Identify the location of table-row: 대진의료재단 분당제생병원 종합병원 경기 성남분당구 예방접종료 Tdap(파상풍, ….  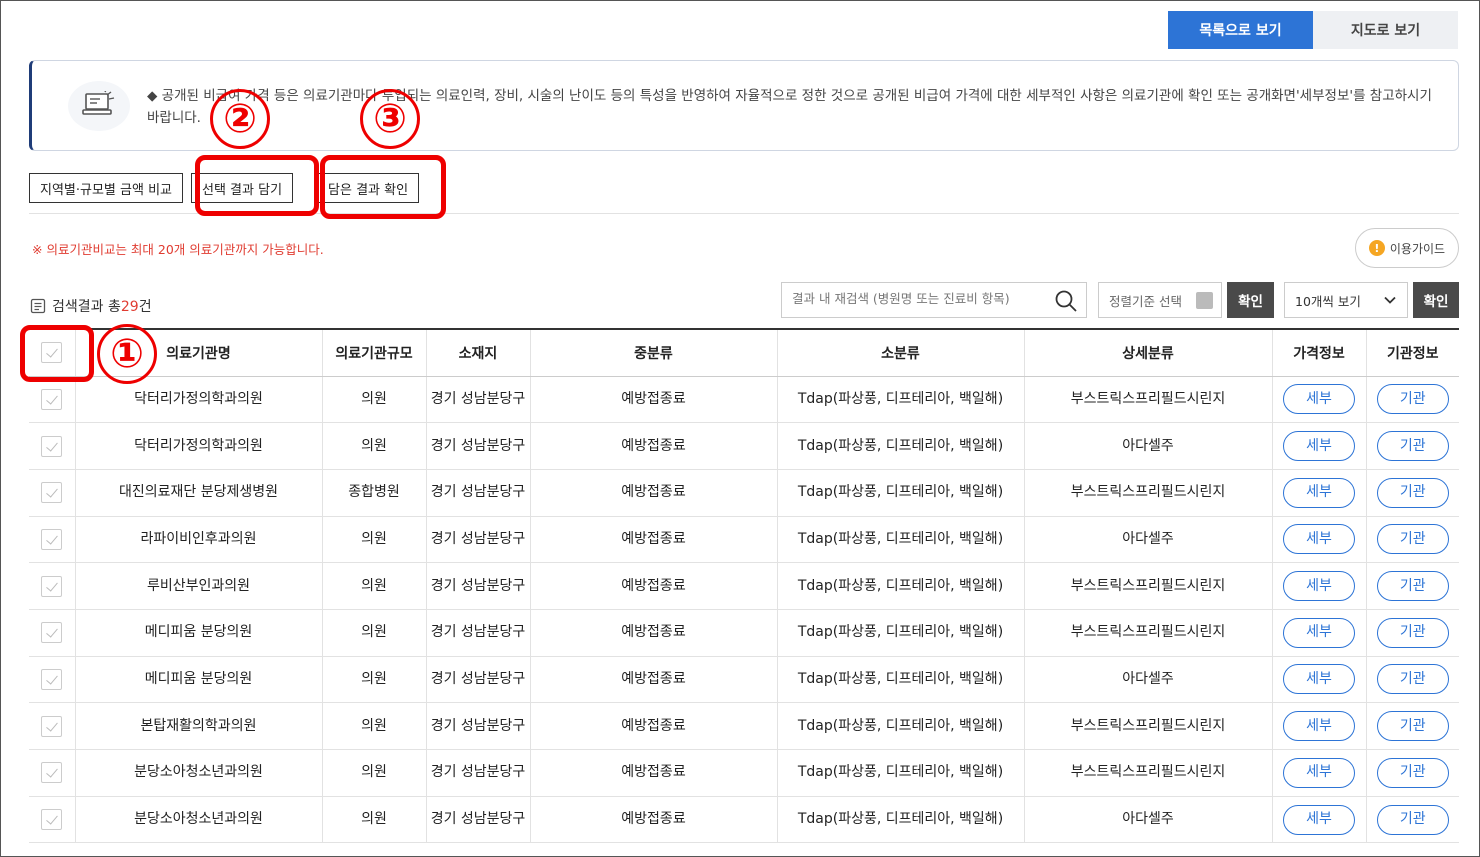
(744, 493).